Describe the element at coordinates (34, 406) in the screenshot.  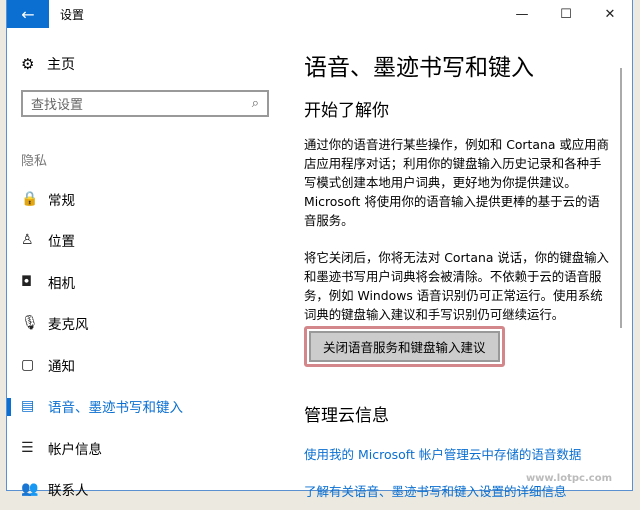
I see `speech-icon: ▤` at that location.